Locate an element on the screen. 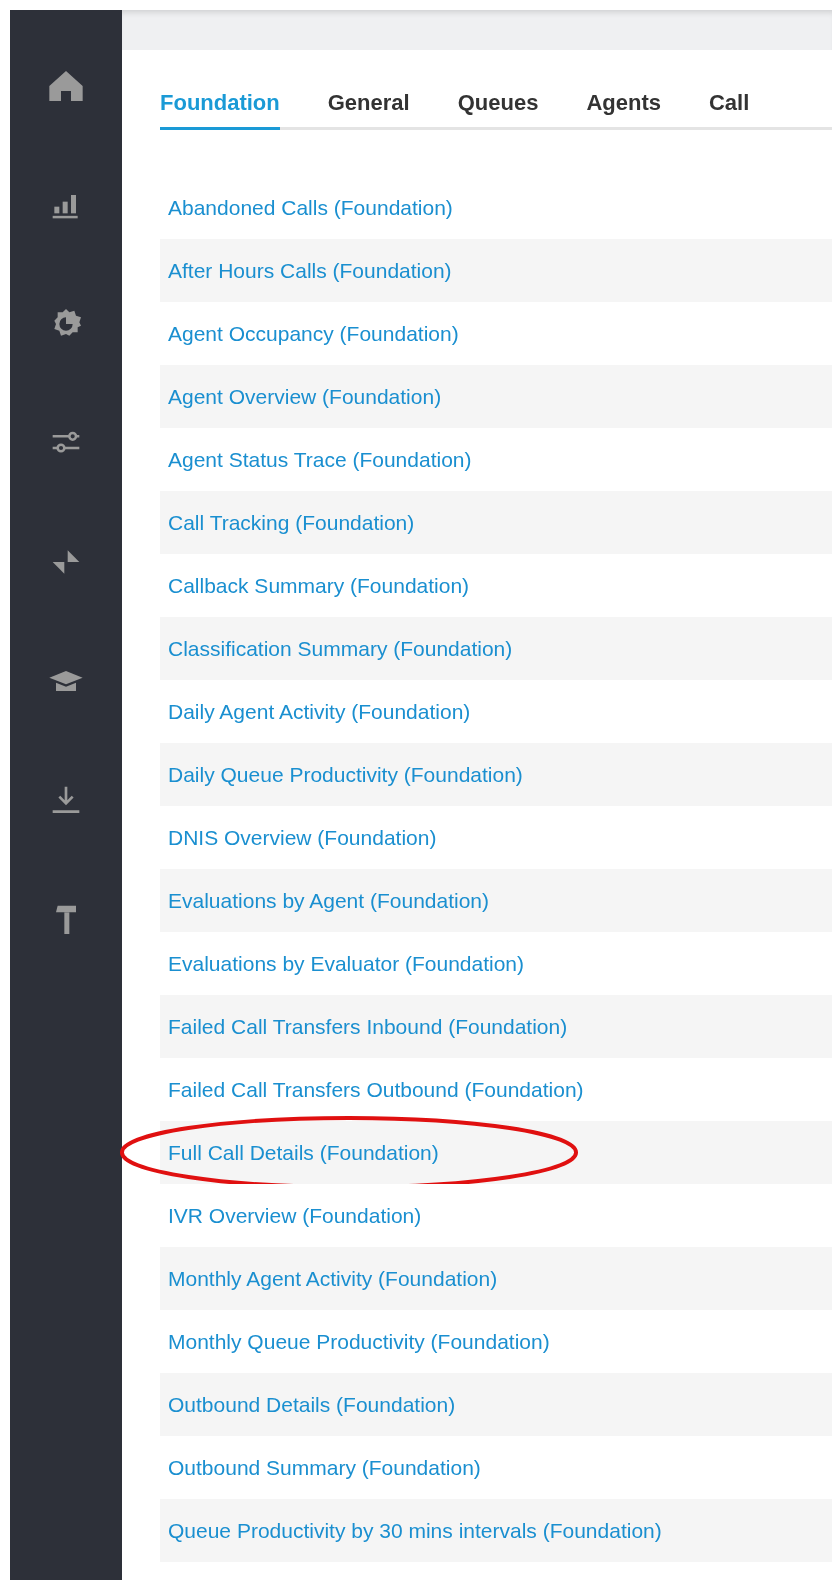 This screenshot has width=832, height=1580. tab: General is located at coordinates (368, 108).